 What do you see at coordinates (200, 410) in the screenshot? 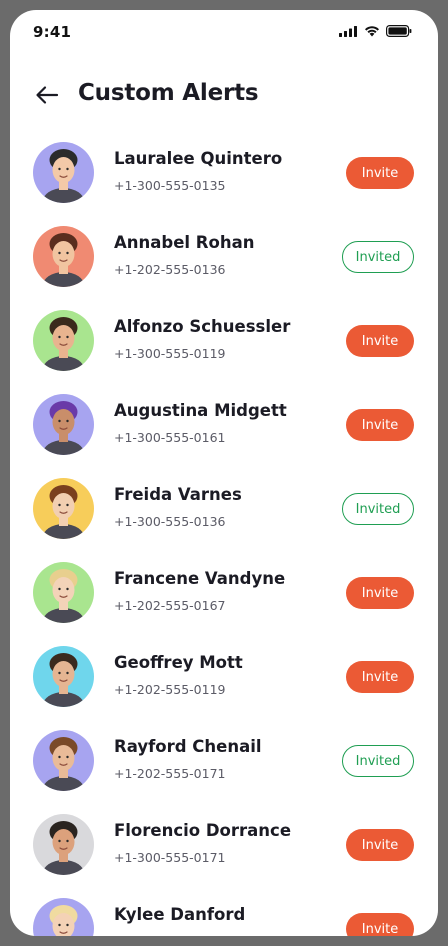
I see `contact-name: Augustina Midgett` at bounding box center [200, 410].